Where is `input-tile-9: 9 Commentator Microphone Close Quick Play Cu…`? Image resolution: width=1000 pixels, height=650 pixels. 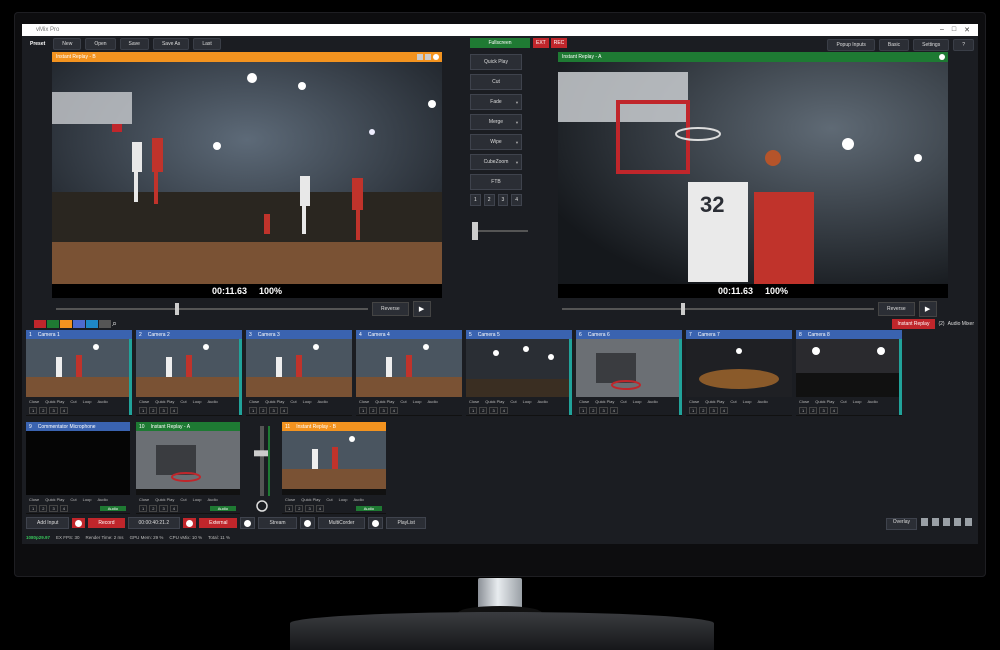 input-tile-9: 9 Commentator Microphone Close Quick Play Cu… is located at coordinates (78, 468).